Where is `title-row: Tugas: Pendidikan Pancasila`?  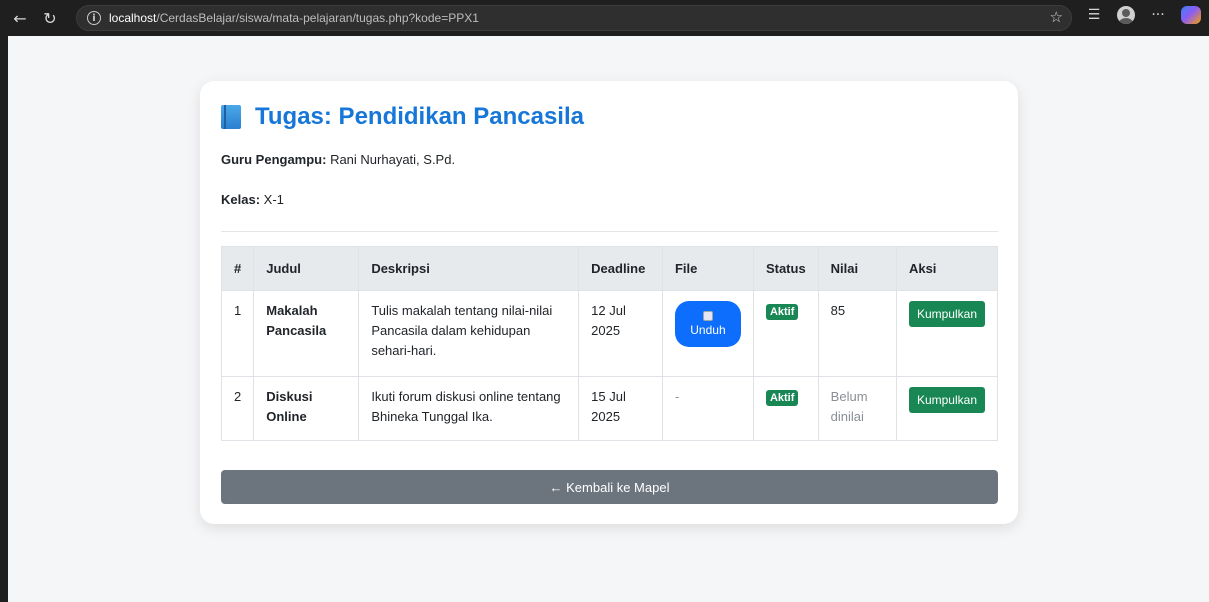 title-row: Tugas: Pendidikan Pancasila is located at coordinates (402, 117).